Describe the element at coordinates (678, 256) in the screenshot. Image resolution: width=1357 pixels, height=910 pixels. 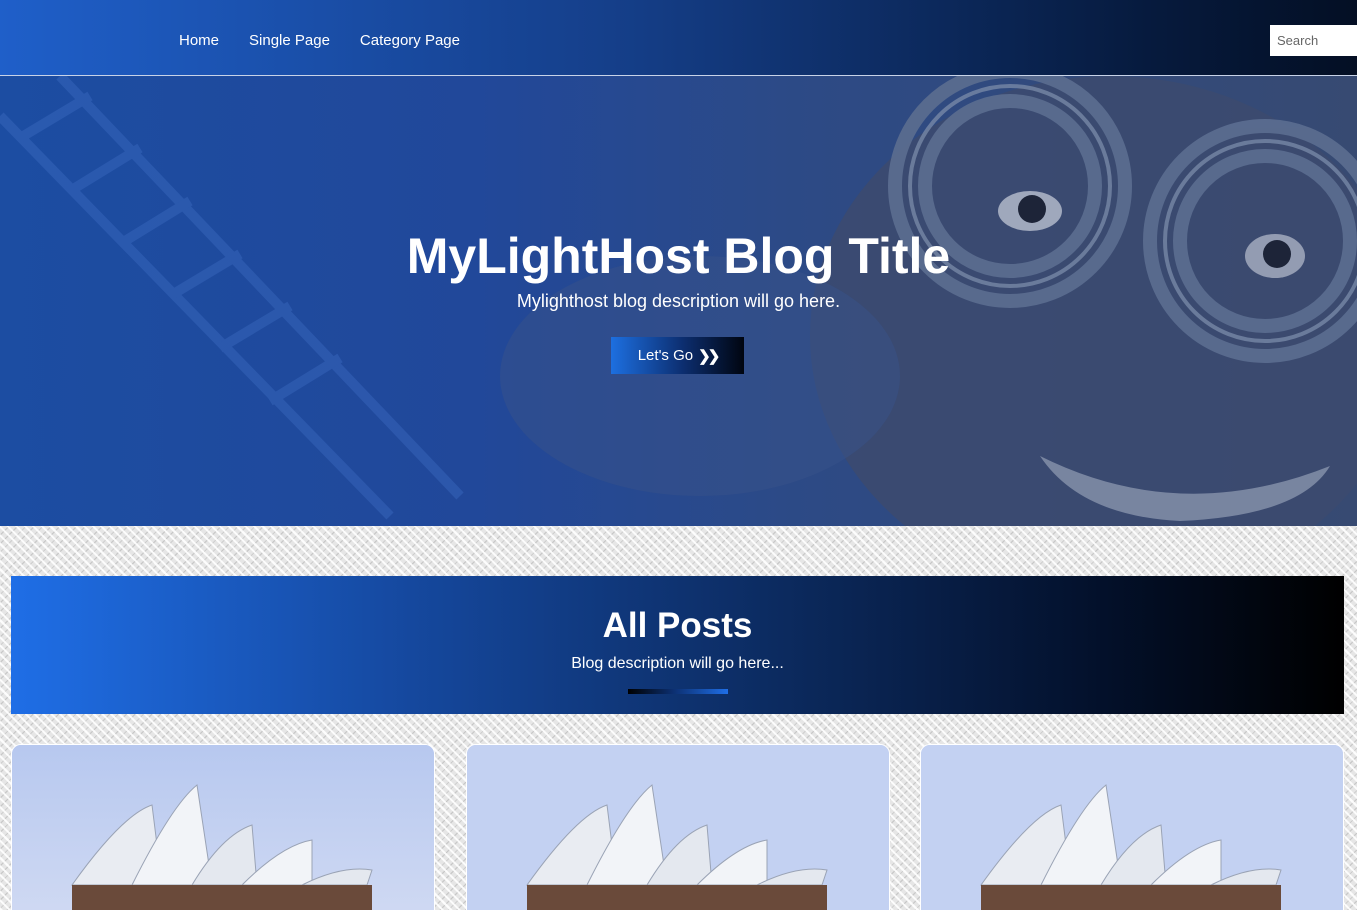
I see `hero-title: MyLightHost Blog Title` at that location.